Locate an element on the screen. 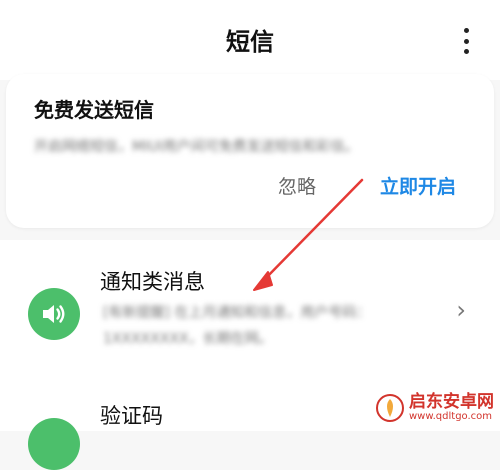 This screenshot has width=500, height=470. green-circle-icon is located at coordinates (54, 444).